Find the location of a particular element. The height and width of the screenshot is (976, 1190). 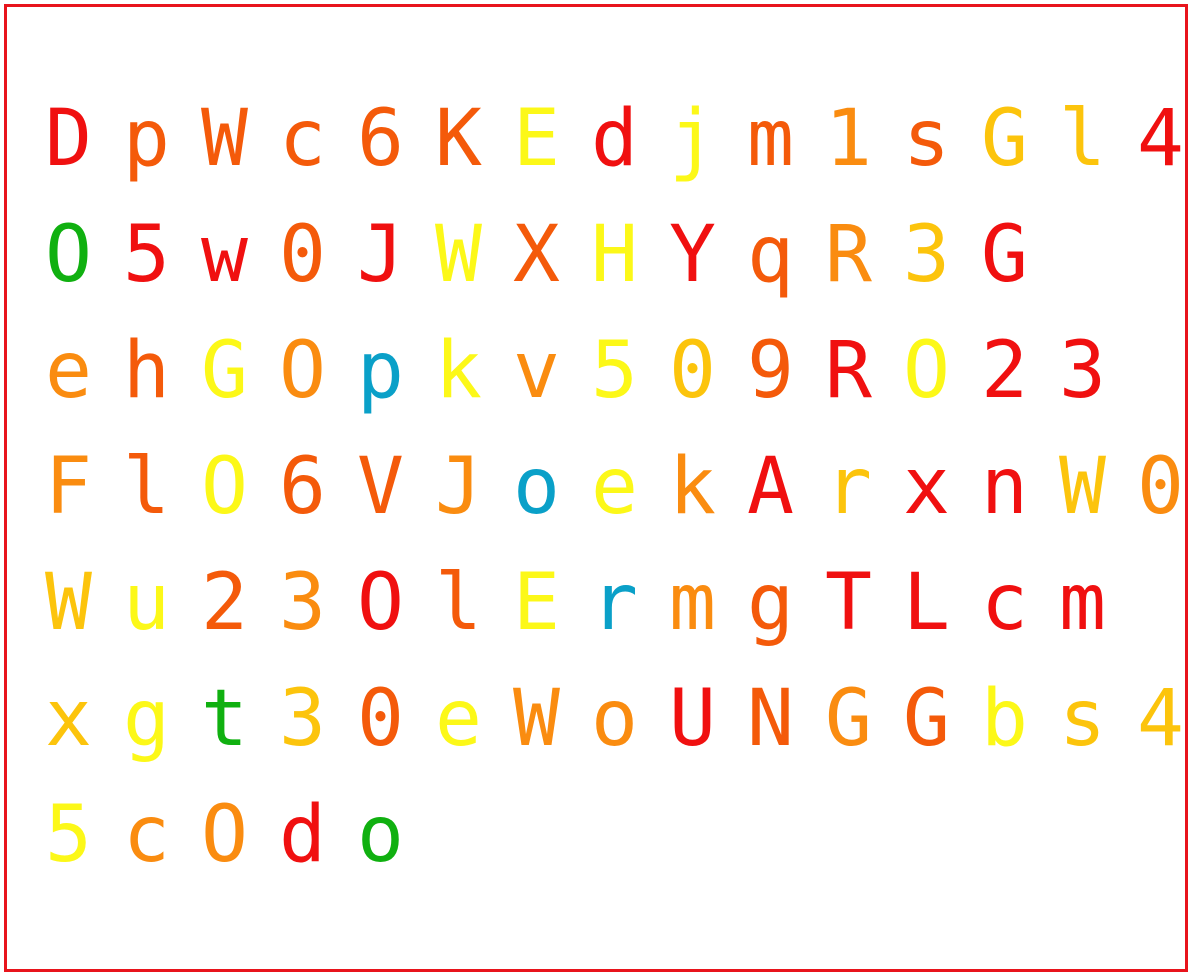

char-row-7: 5cOdo is located at coordinates (617, 816).